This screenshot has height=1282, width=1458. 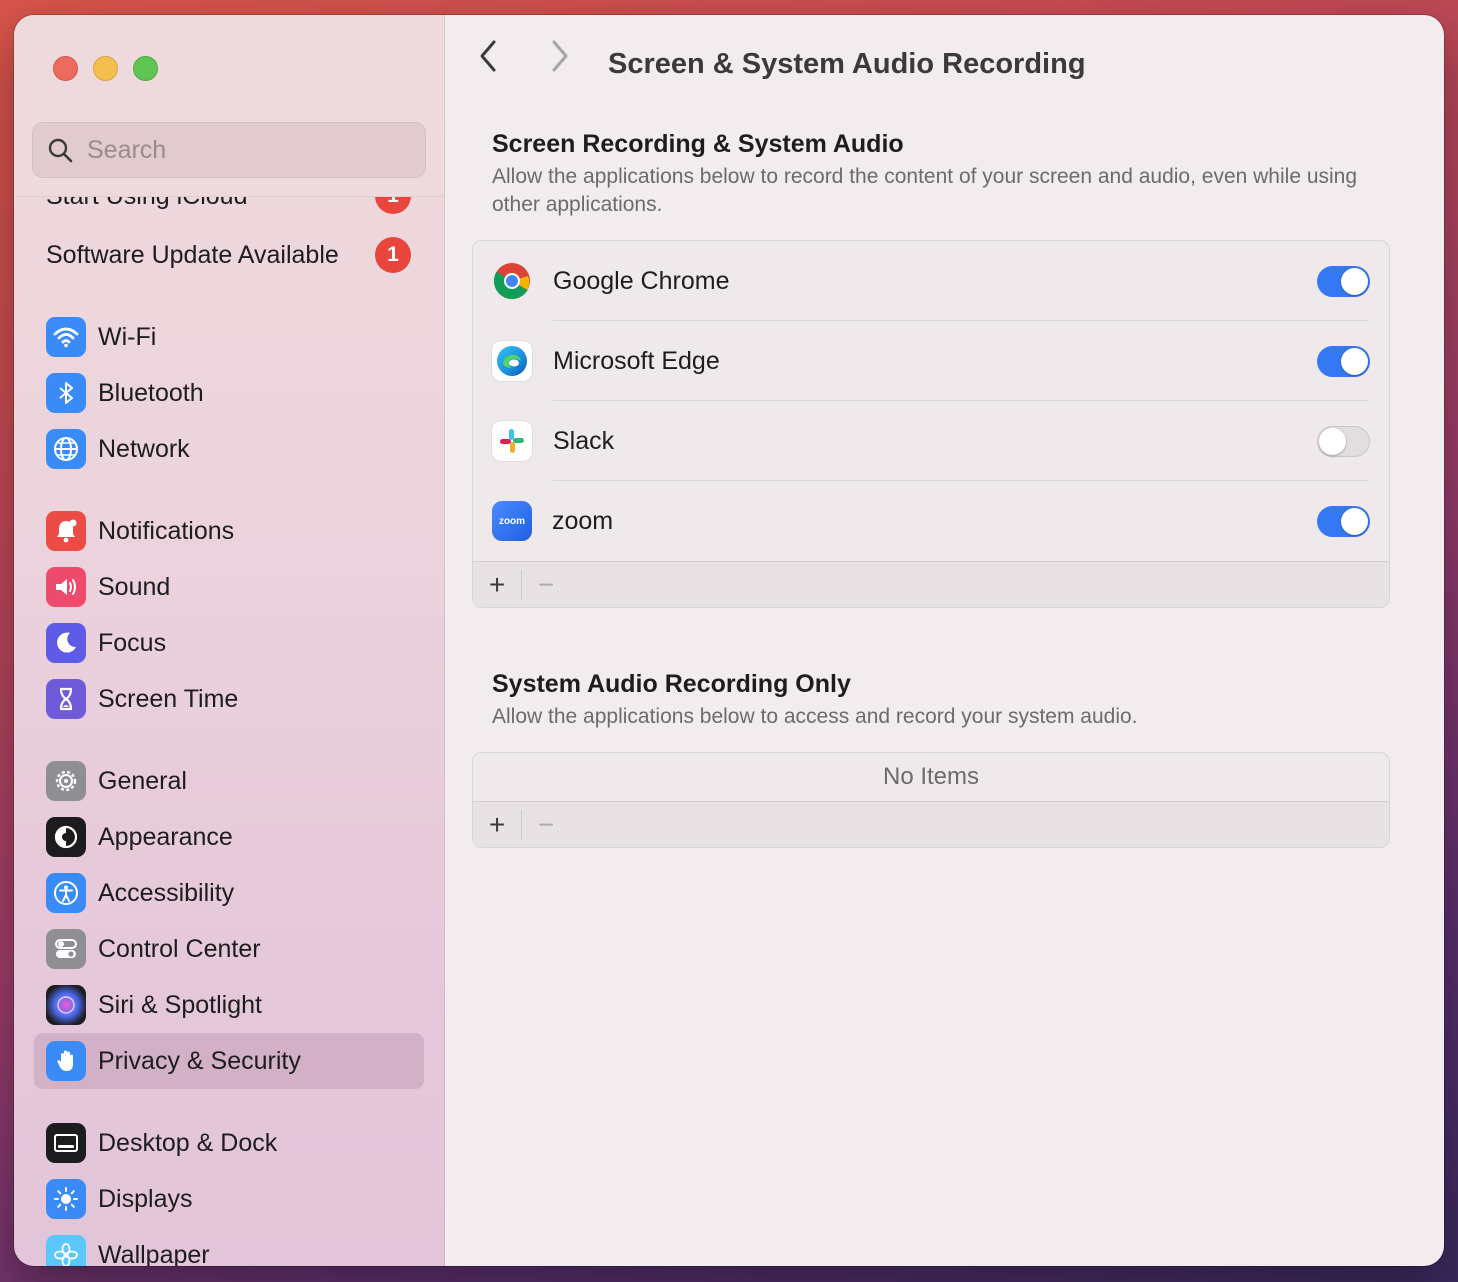 I want to click on sidebar-item-label: Desktop & Dock, so click(x=188, y=1142).